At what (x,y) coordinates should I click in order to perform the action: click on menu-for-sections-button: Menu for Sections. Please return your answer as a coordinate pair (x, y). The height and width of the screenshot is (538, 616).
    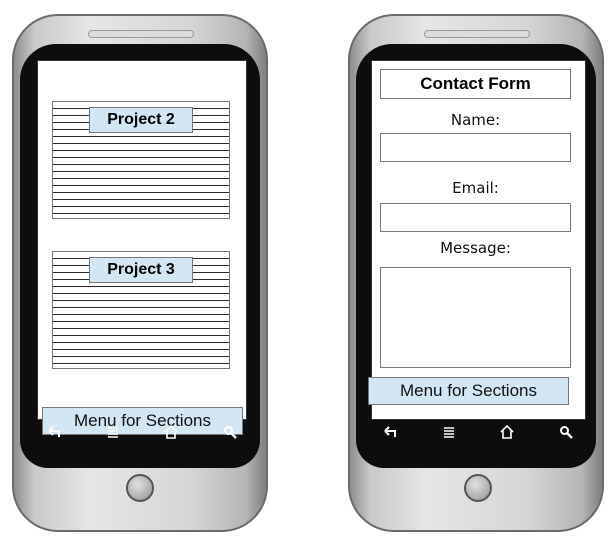
    Looking at the image, I should click on (468, 391).